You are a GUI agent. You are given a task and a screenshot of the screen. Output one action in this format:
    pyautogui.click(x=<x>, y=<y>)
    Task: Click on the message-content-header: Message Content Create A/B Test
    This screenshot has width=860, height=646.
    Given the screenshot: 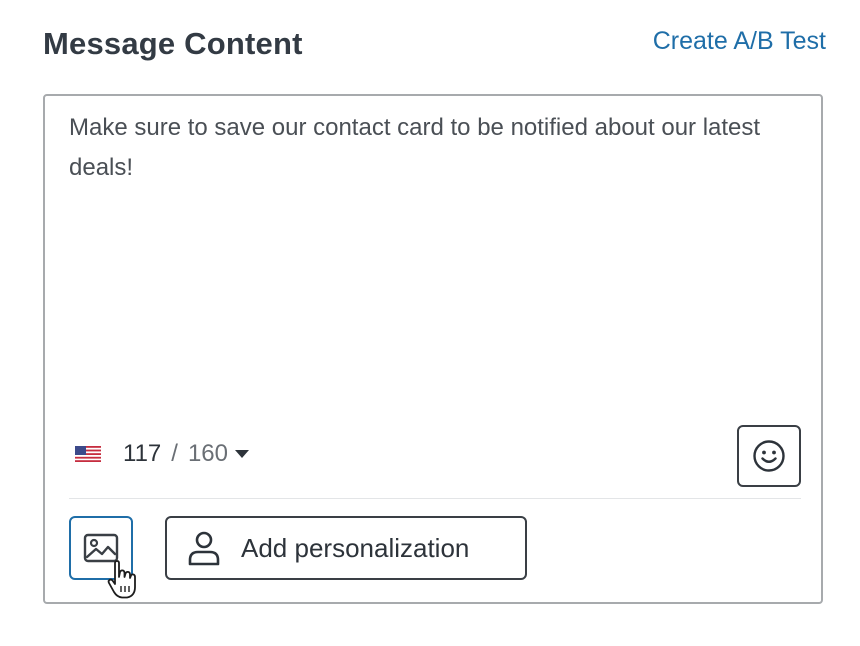 What is the action you would take?
    pyautogui.click(x=434, y=45)
    